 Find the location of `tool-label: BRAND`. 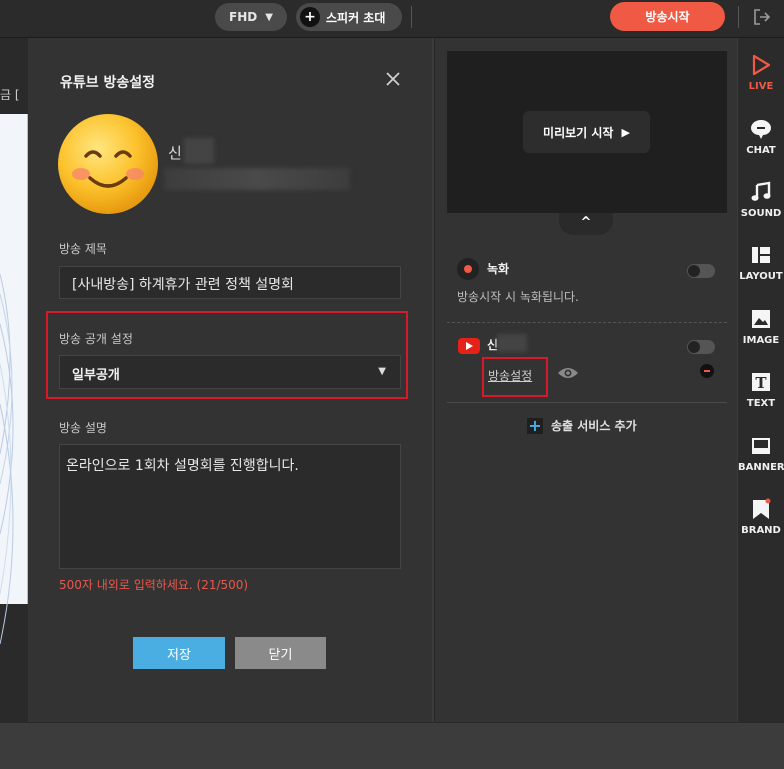

tool-label: BRAND is located at coordinates (761, 530).